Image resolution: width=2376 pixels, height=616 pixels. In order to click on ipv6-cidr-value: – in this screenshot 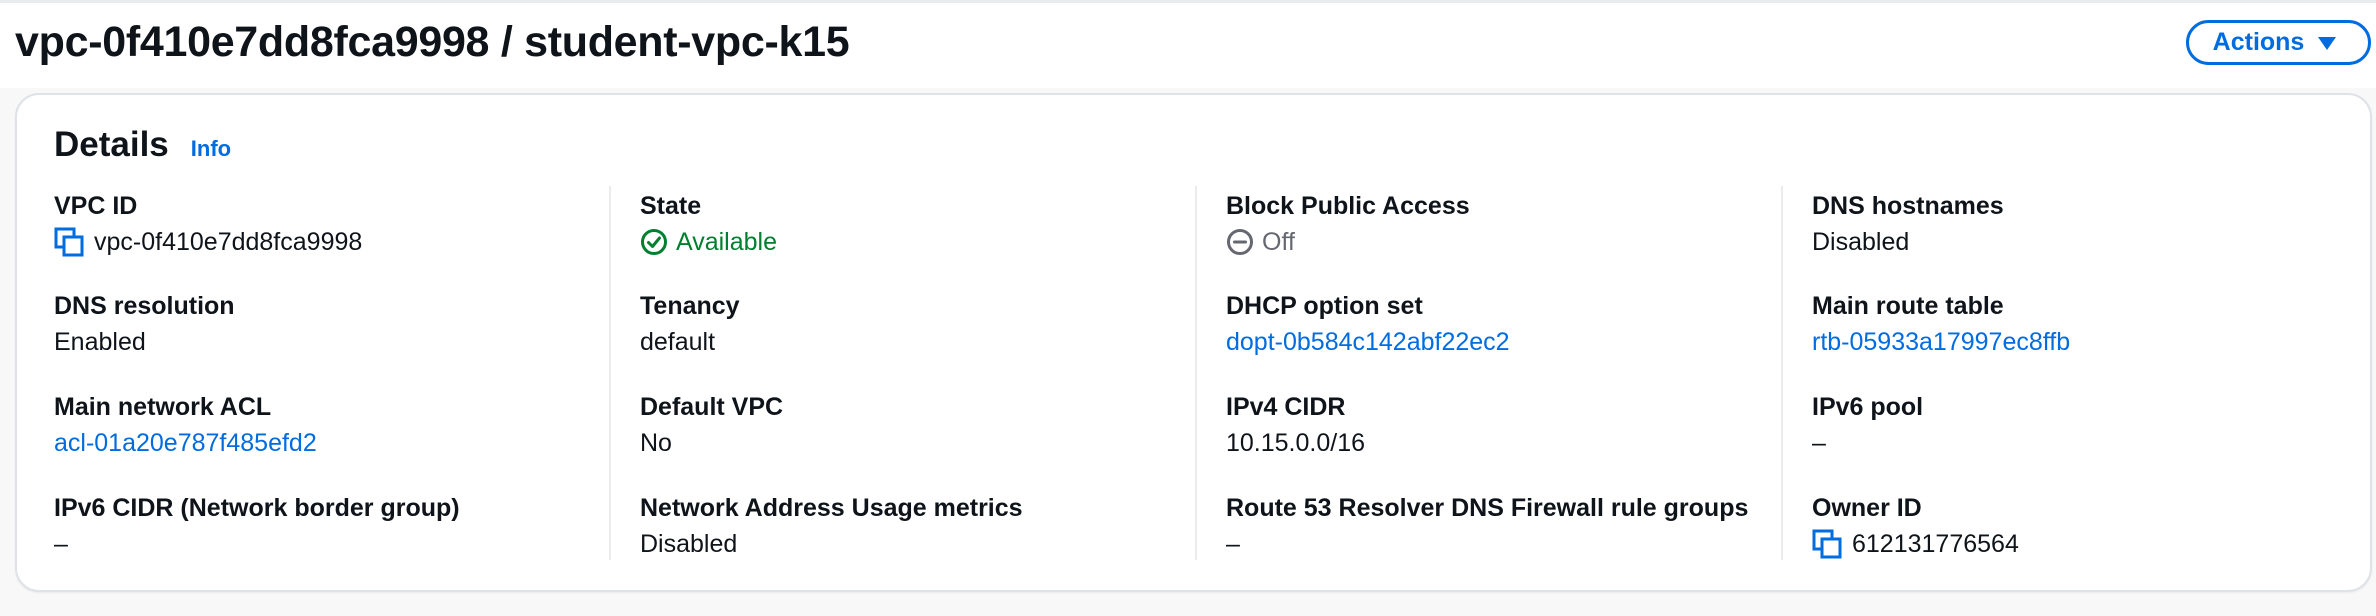, I will do `click(61, 544)`.